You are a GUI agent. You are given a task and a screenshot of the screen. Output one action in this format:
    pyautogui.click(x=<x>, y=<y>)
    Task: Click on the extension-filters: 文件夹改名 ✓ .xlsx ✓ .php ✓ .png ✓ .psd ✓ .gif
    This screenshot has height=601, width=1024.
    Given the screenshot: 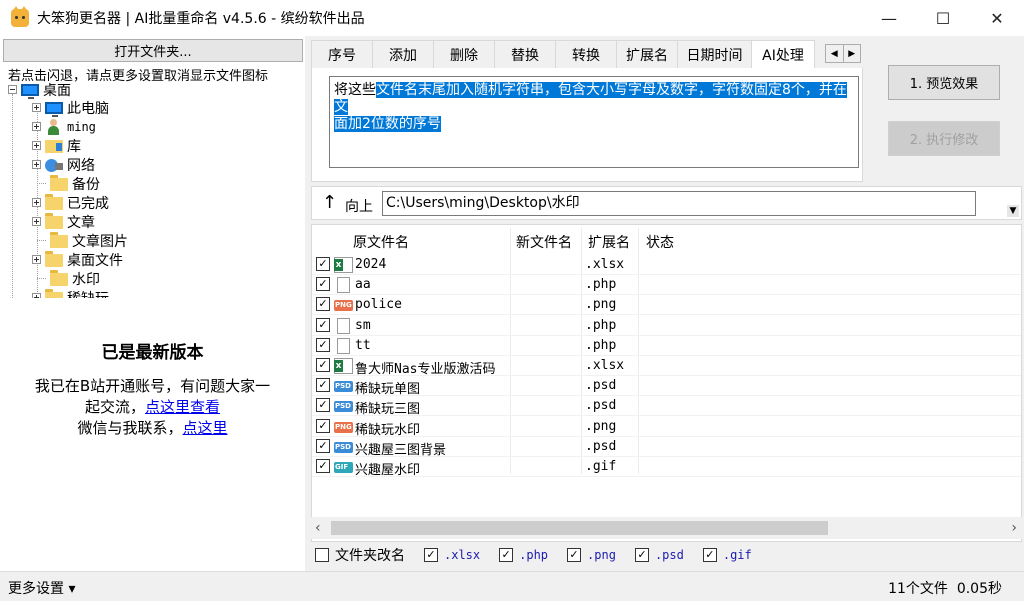 What is the action you would take?
    pyautogui.click(x=543, y=555)
    